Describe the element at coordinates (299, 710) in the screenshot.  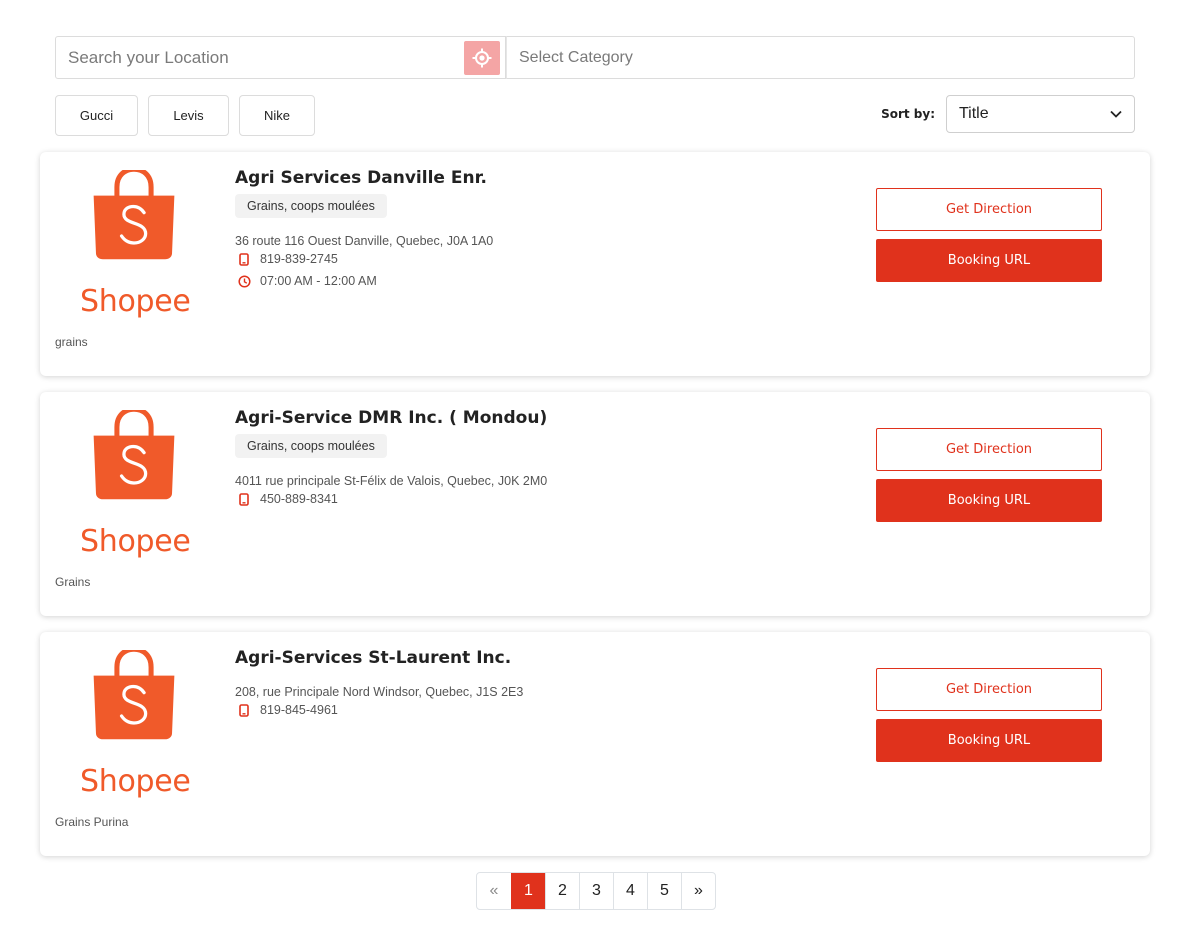
I see `listing-phone-text: 819-845-4961` at that location.